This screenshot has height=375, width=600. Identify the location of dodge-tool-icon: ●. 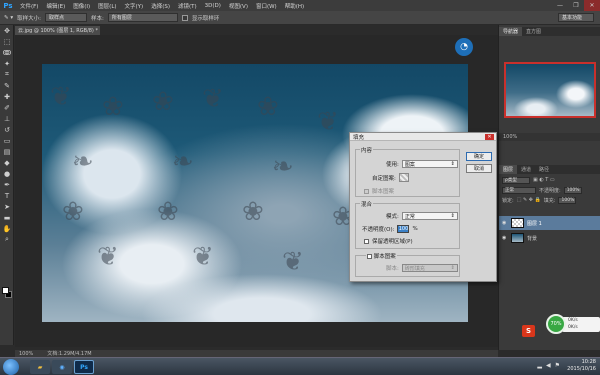
(7, 173).